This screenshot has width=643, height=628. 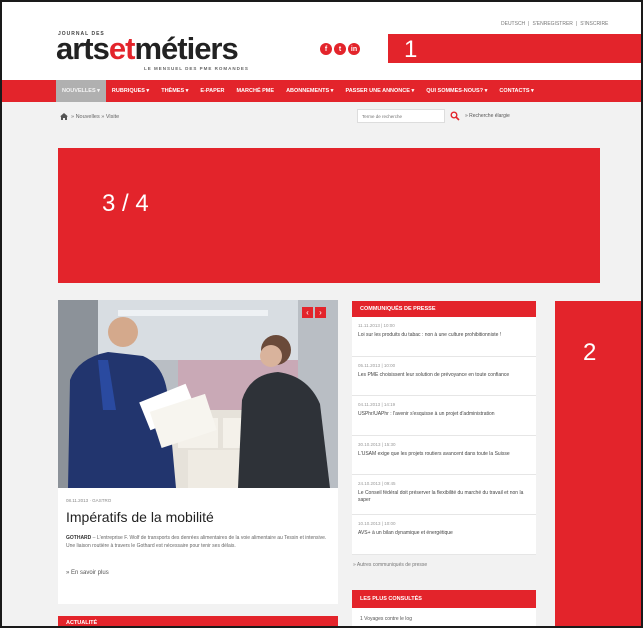 I want to click on linkedin-icon: in, so click(x=354, y=49).